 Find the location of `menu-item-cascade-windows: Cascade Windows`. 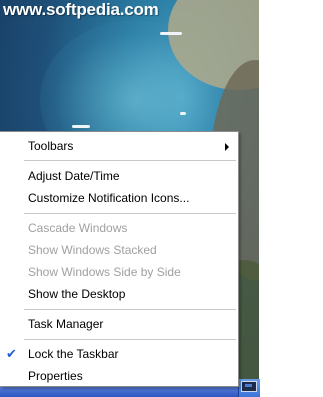

menu-item-cascade-windows: Cascade Windows is located at coordinates (119, 228).